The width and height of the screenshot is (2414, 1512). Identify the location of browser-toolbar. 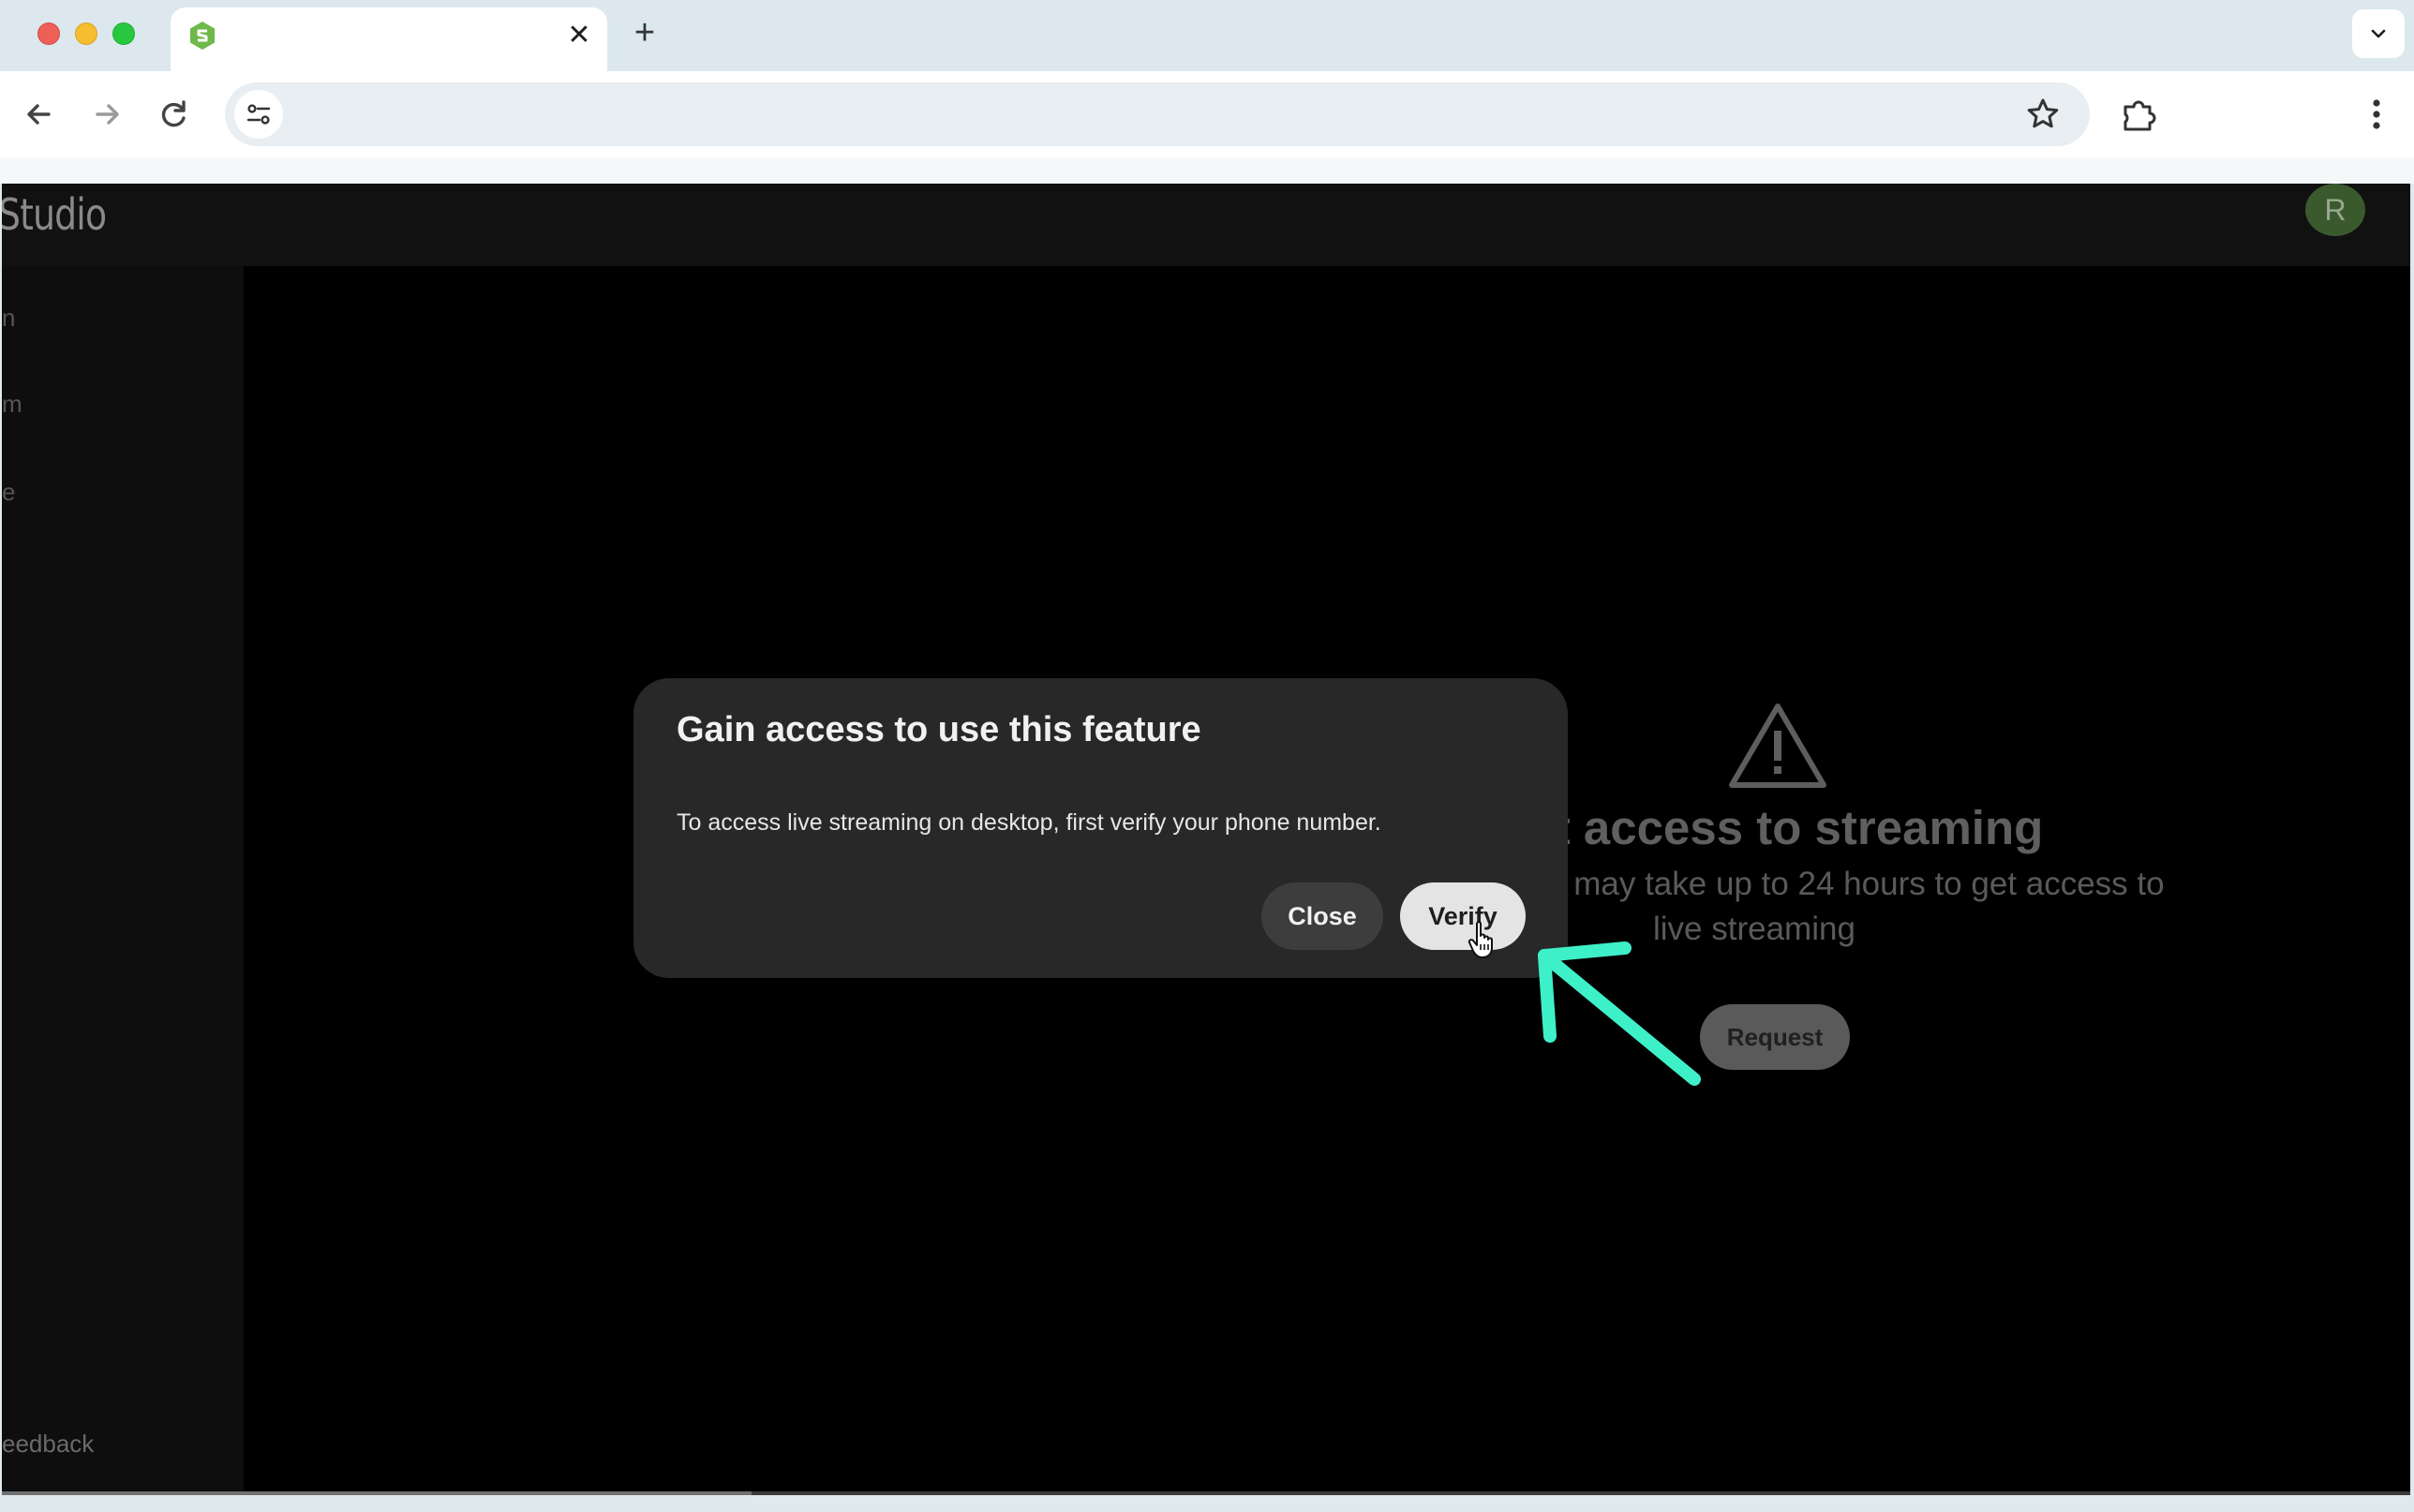
(1207, 114).